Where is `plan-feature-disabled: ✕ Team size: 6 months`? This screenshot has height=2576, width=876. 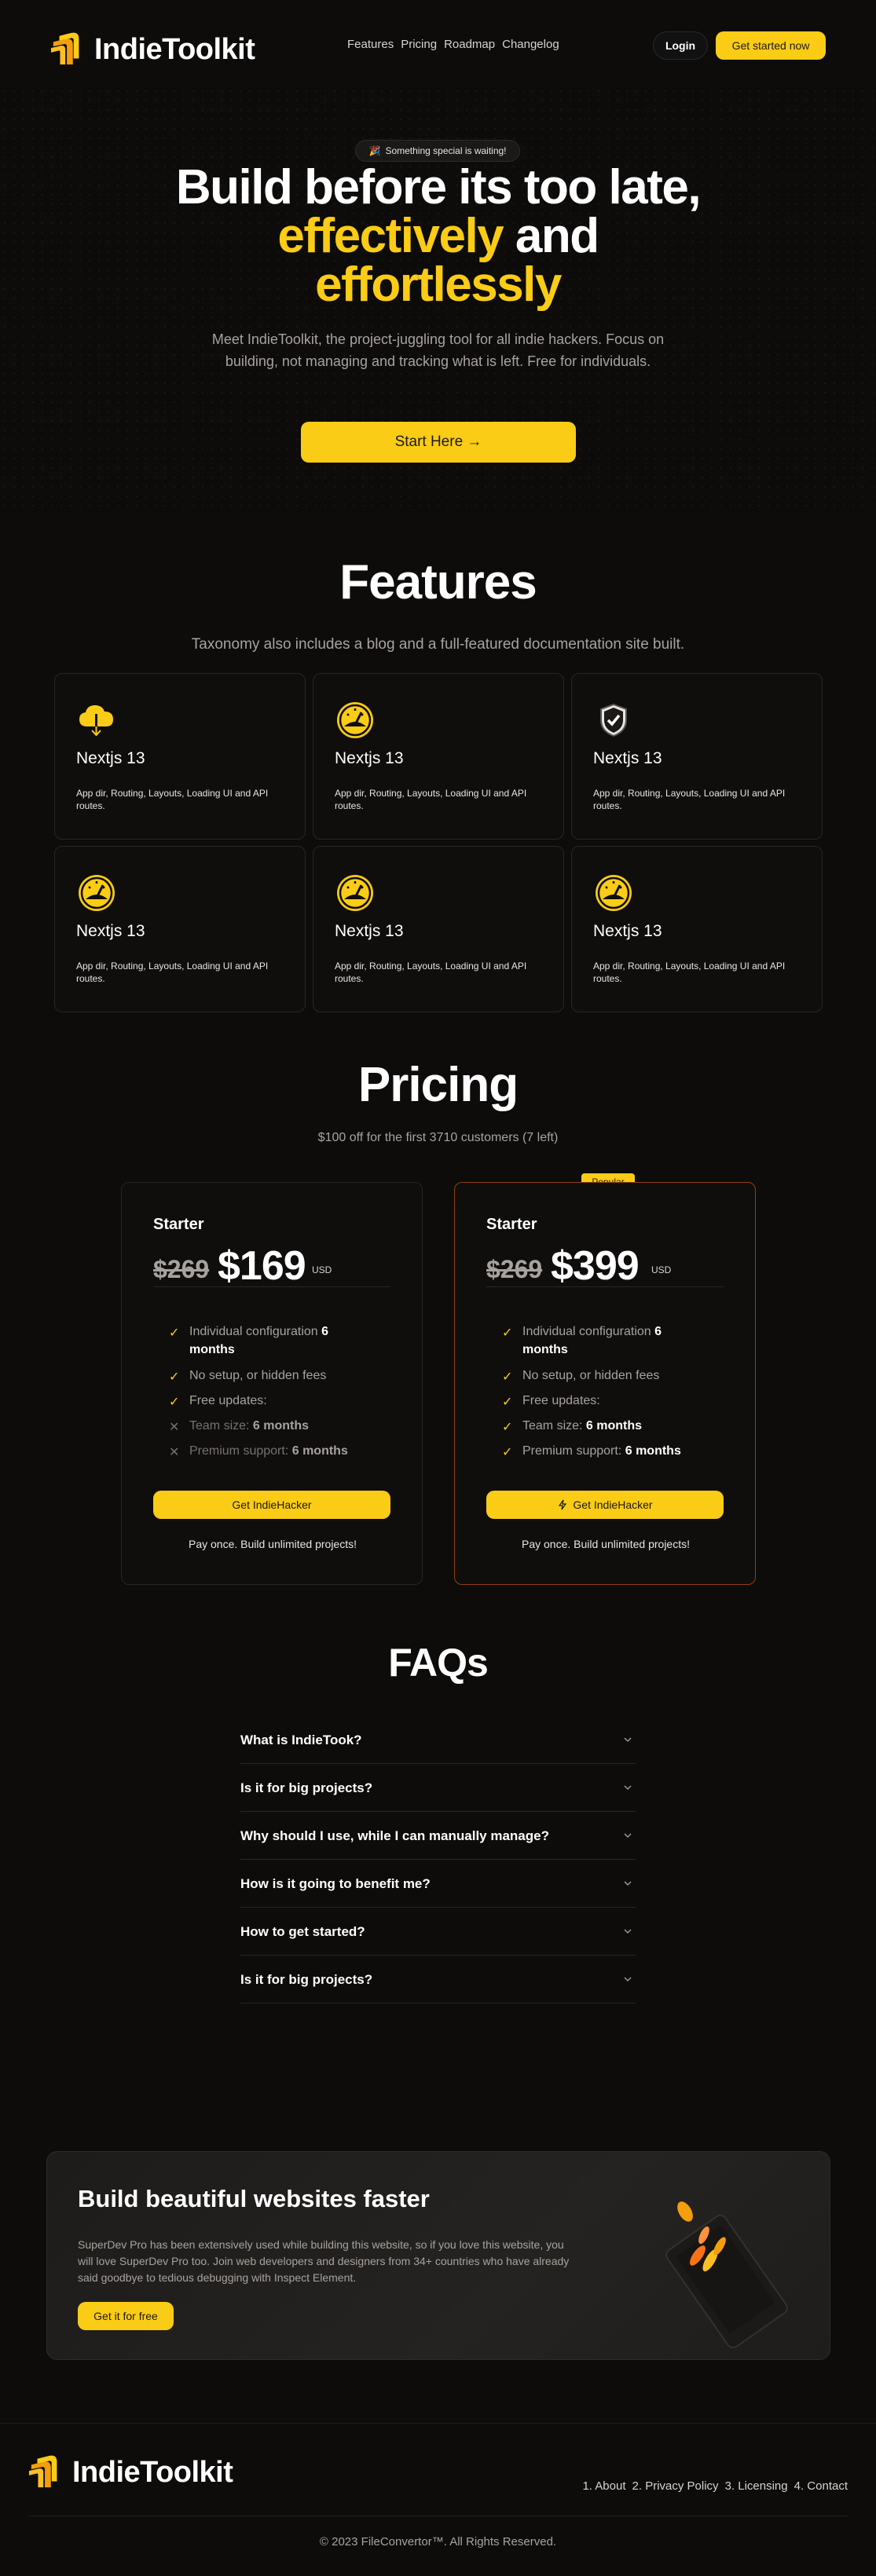
plan-feature-disabled: ✕ Team size: 6 months is located at coordinates (271, 1426).